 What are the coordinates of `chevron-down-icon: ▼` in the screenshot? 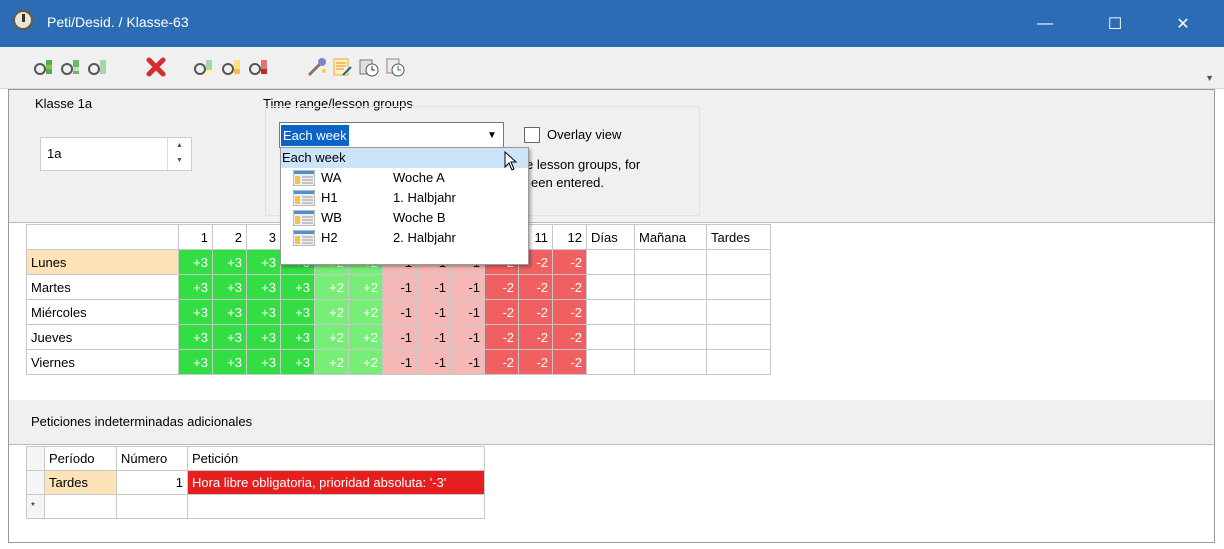 It's located at (492, 135).